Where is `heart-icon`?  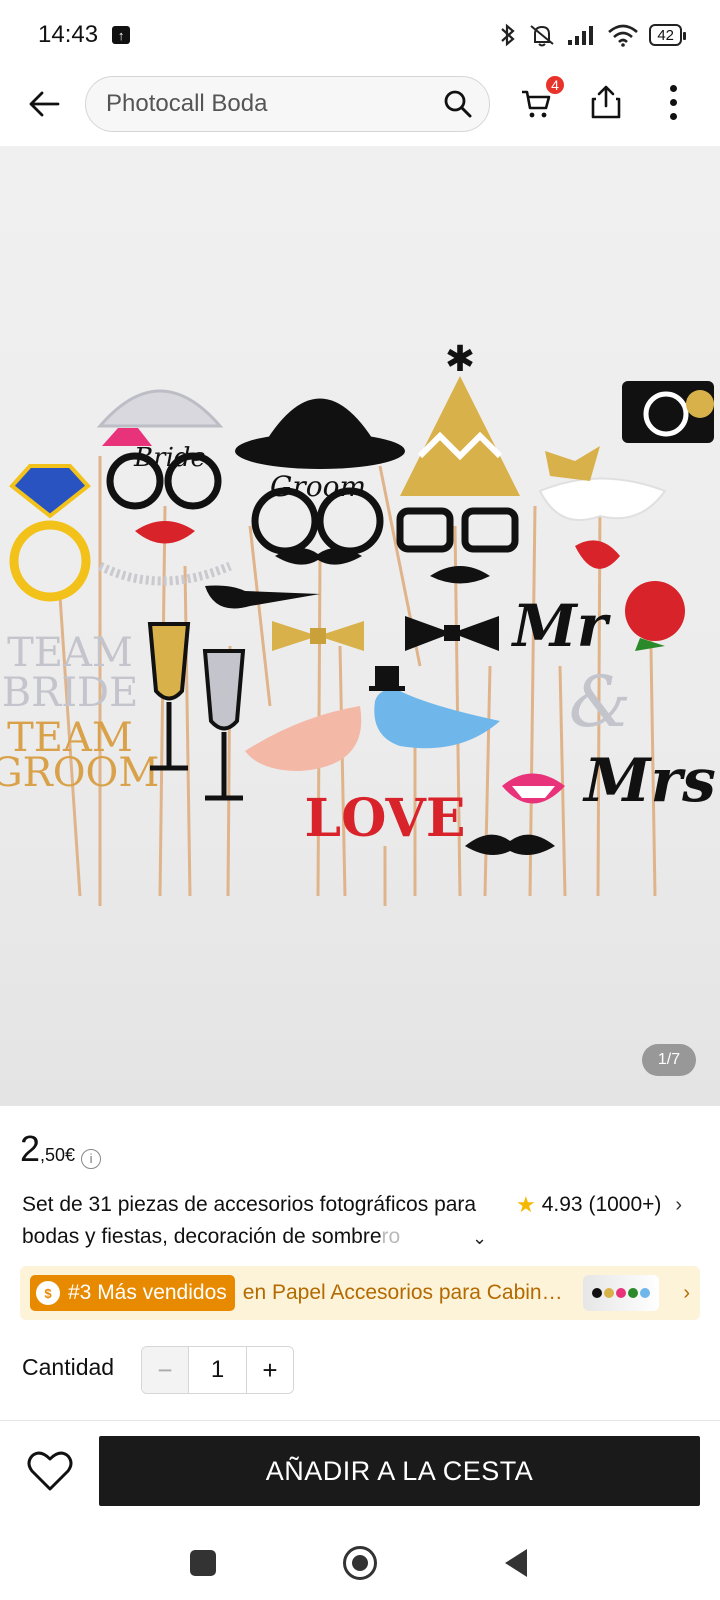 heart-icon is located at coordinates (50, 1471).